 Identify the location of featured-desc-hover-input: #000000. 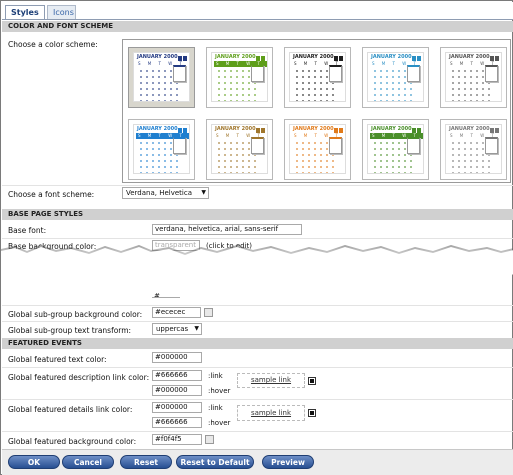
(177, 390).